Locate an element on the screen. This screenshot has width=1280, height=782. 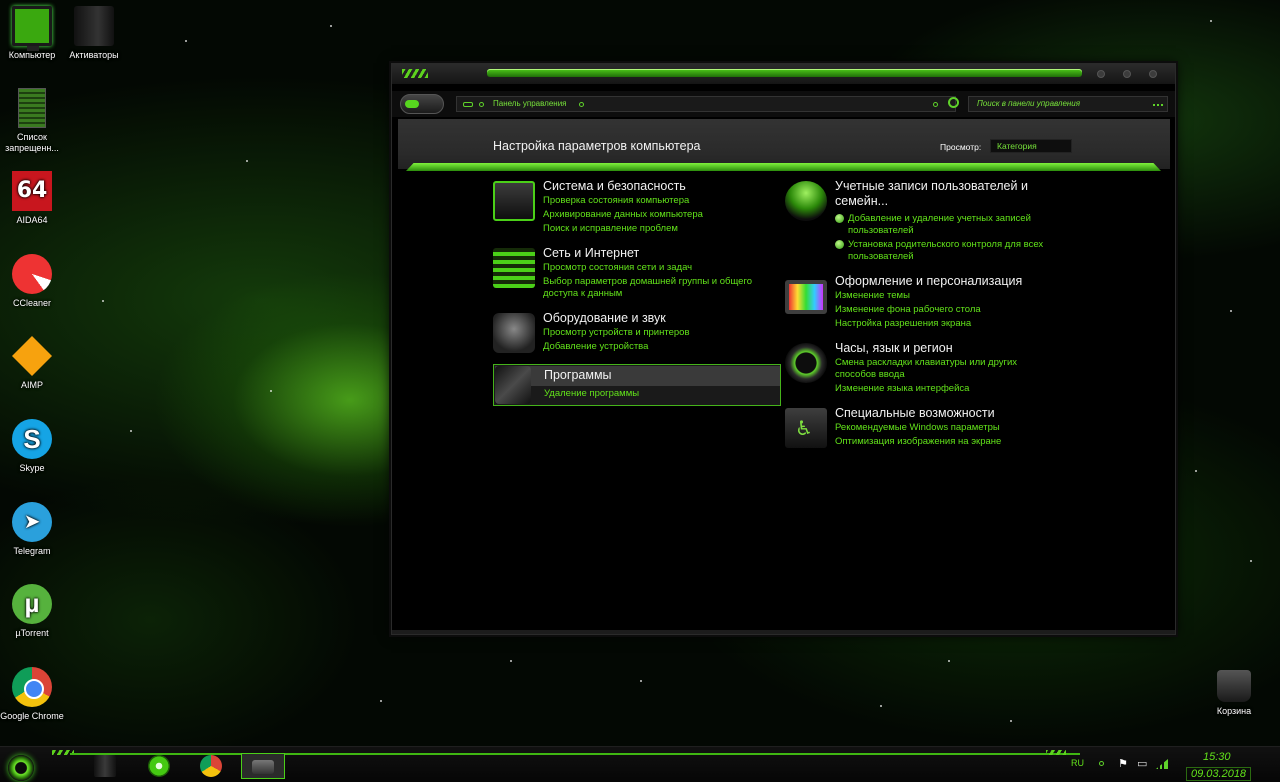
taskbar-app-control-panel is located at coordinates (263, 766).